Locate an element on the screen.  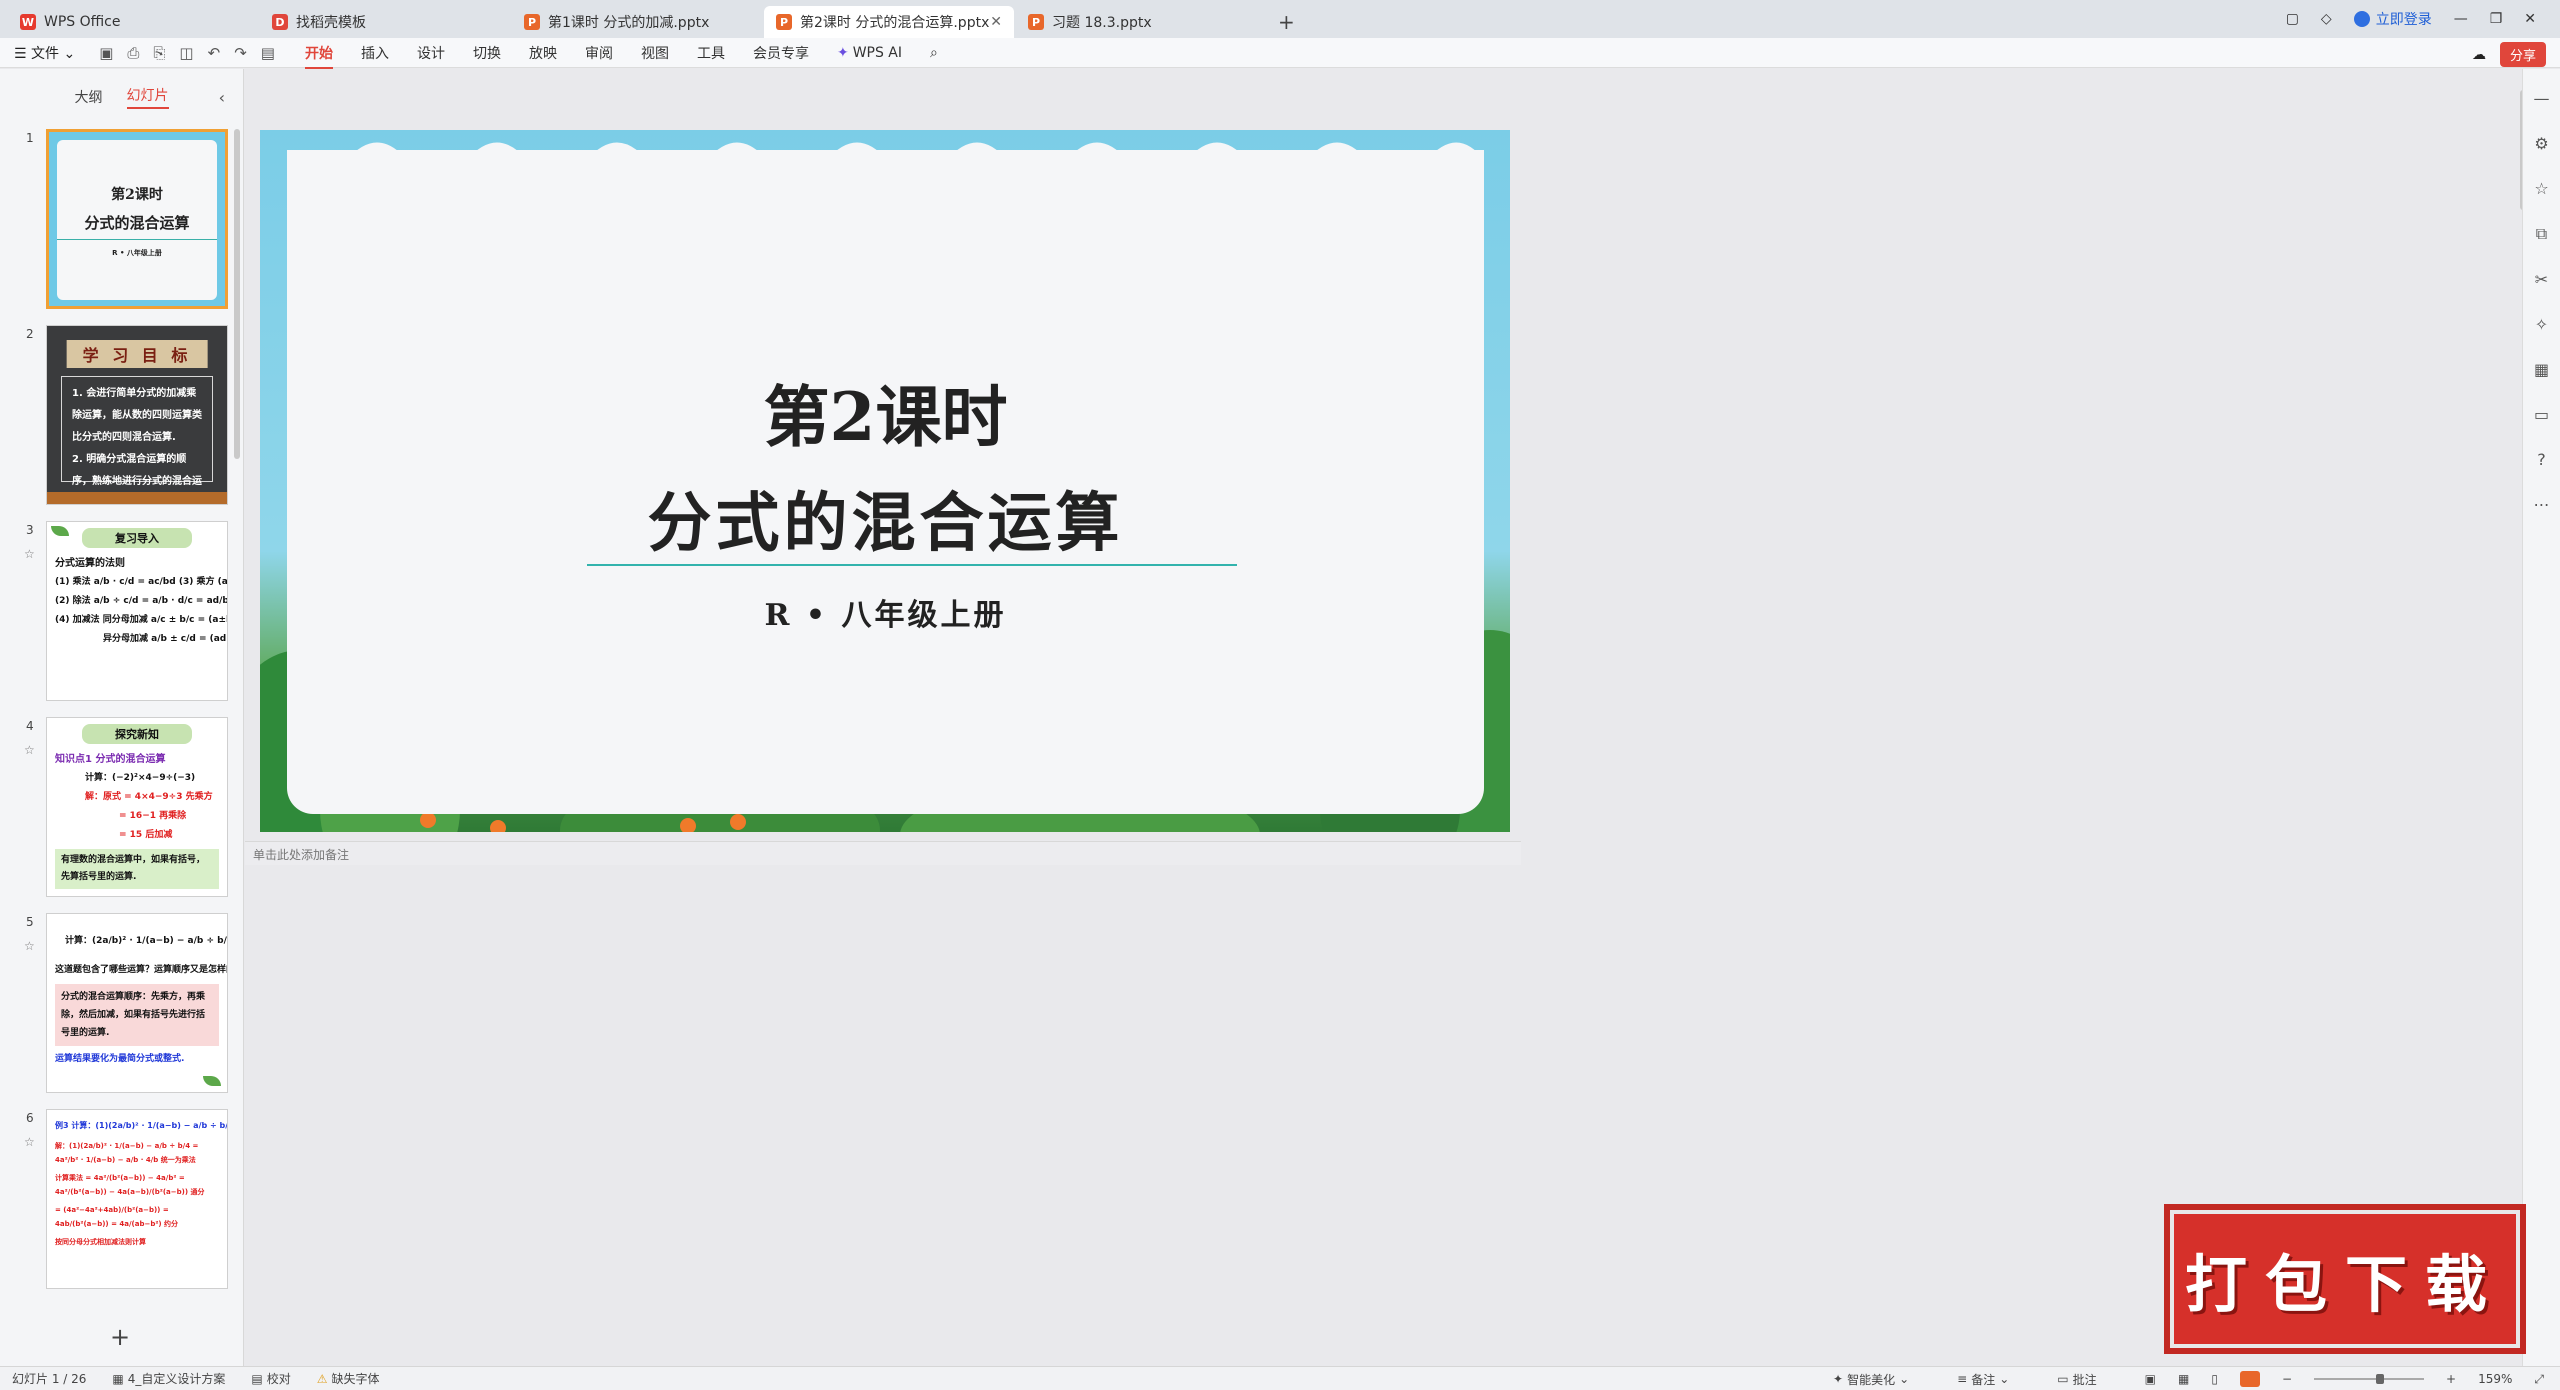
collapse-panel-icon: ‹ is located at coordinates (222, 97).